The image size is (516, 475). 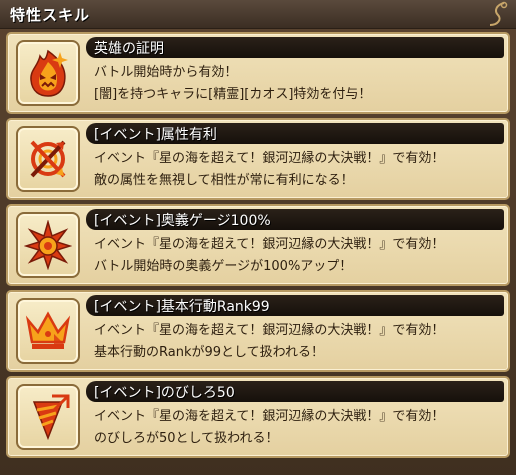 I want to click on crown-icon, so click(x=48, y=330).